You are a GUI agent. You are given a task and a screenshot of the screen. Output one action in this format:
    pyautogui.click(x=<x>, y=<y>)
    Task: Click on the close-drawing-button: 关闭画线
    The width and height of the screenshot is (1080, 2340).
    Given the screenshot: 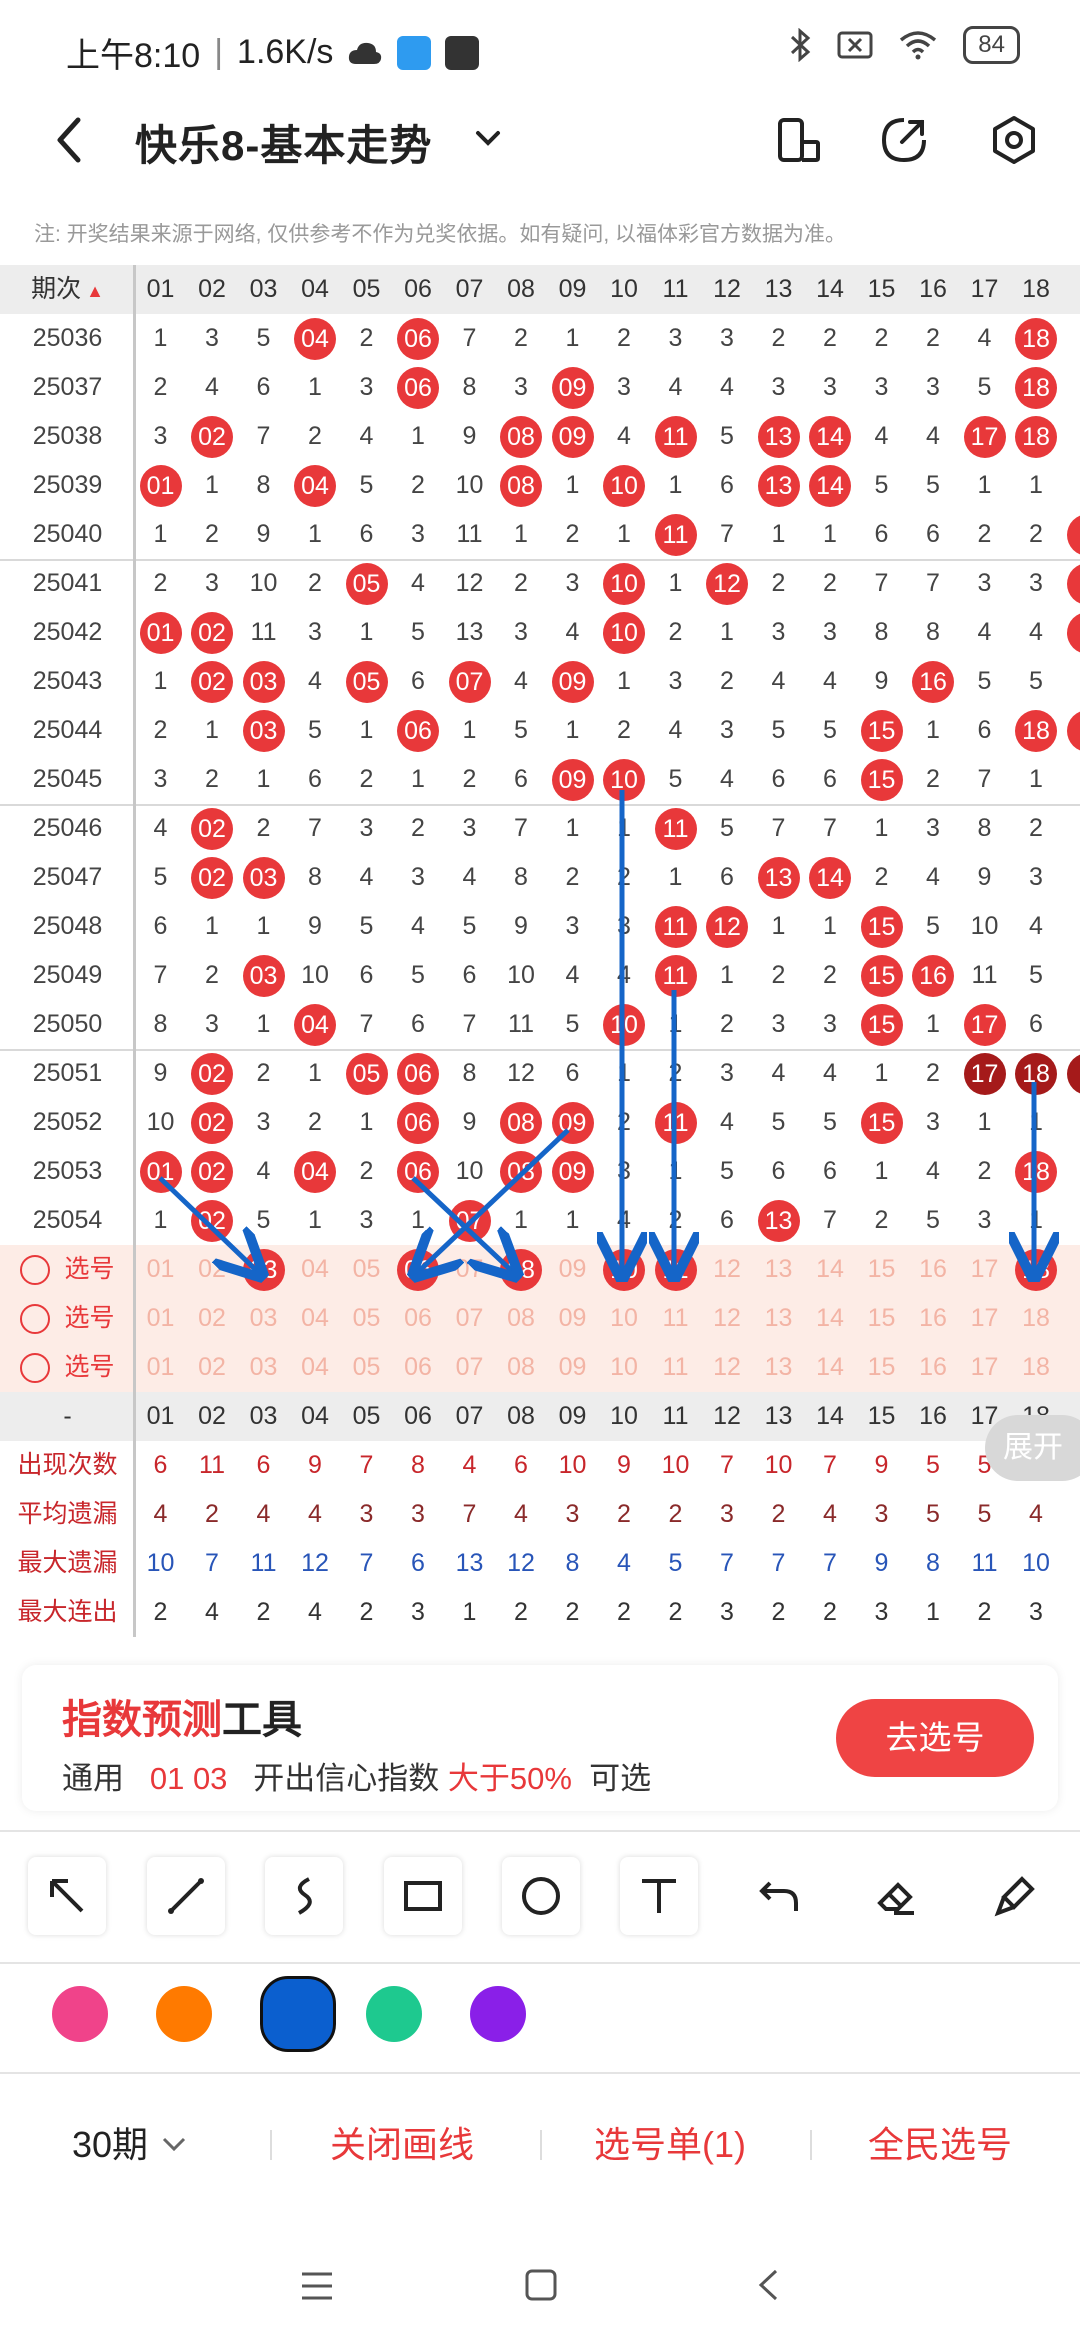 What is the action you would take?
    pyautogui.click(x=402, y=2142)
    